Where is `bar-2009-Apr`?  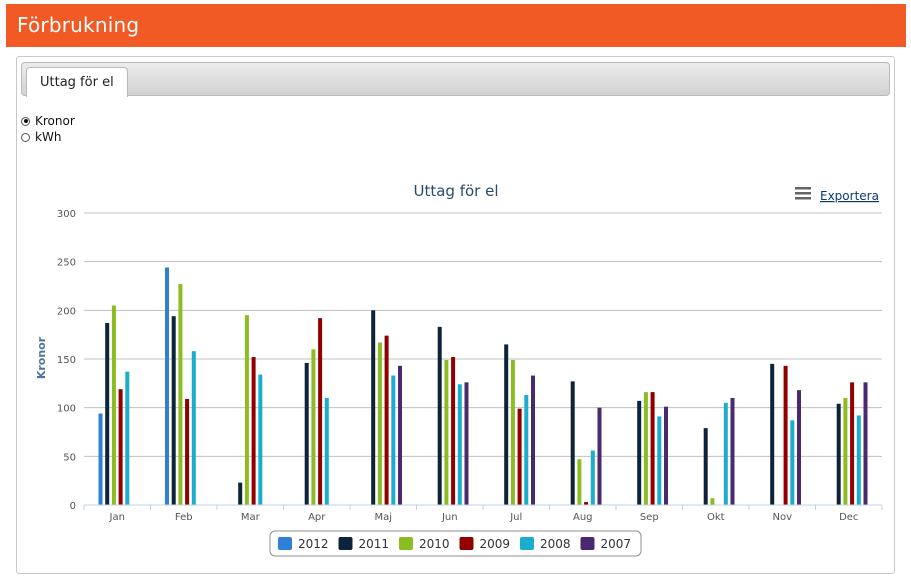 bar-2009-Apr is located at coordinates (320, 411).